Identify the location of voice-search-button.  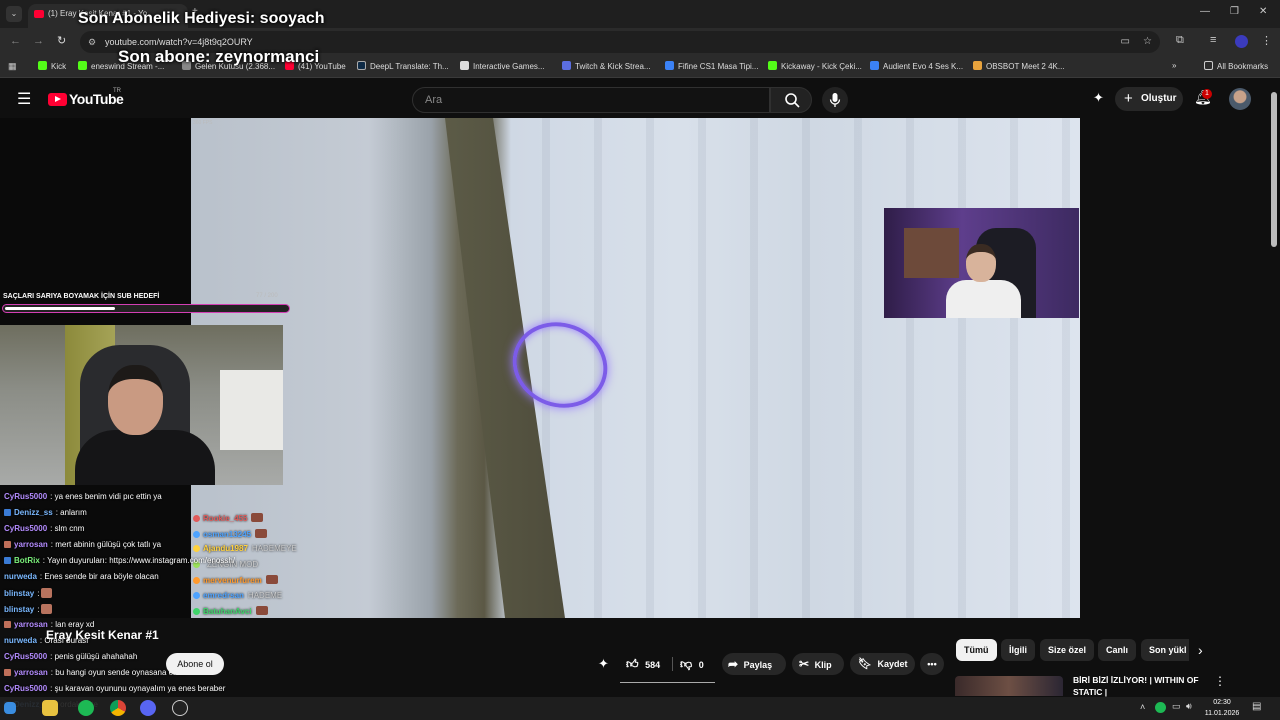
(835, 100).